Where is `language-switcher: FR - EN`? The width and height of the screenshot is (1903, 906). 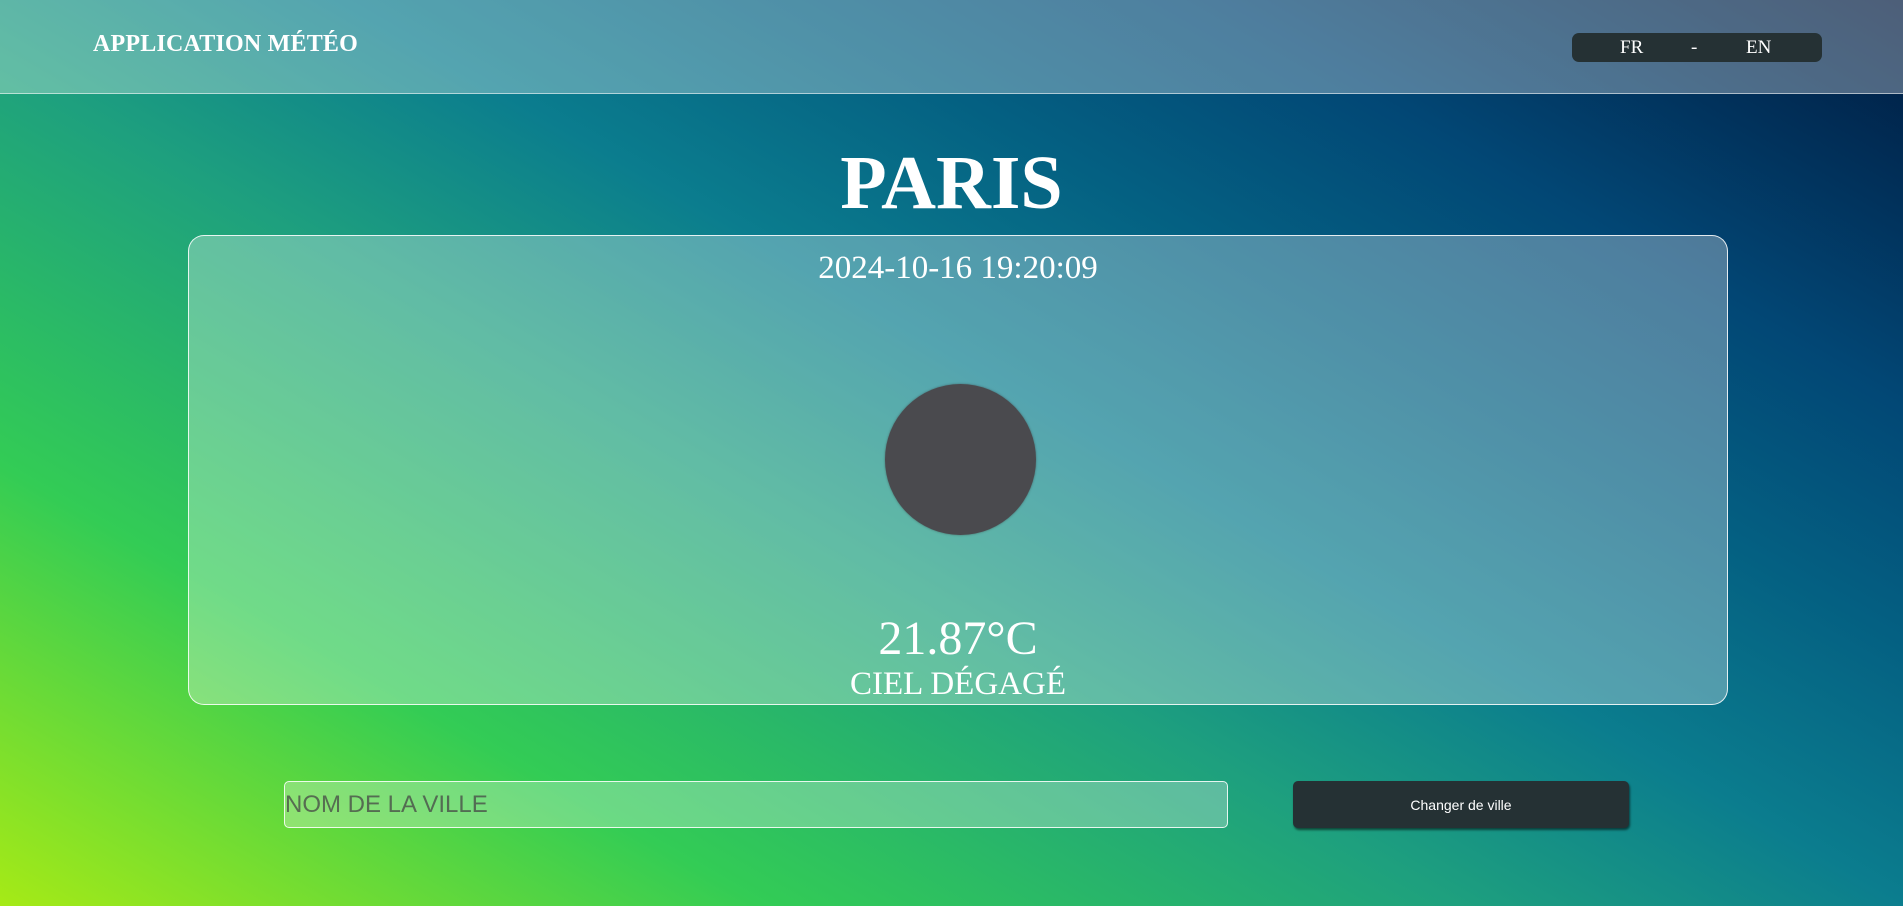
language-switcher: FR - EN is located at coordinates (1697, 47).